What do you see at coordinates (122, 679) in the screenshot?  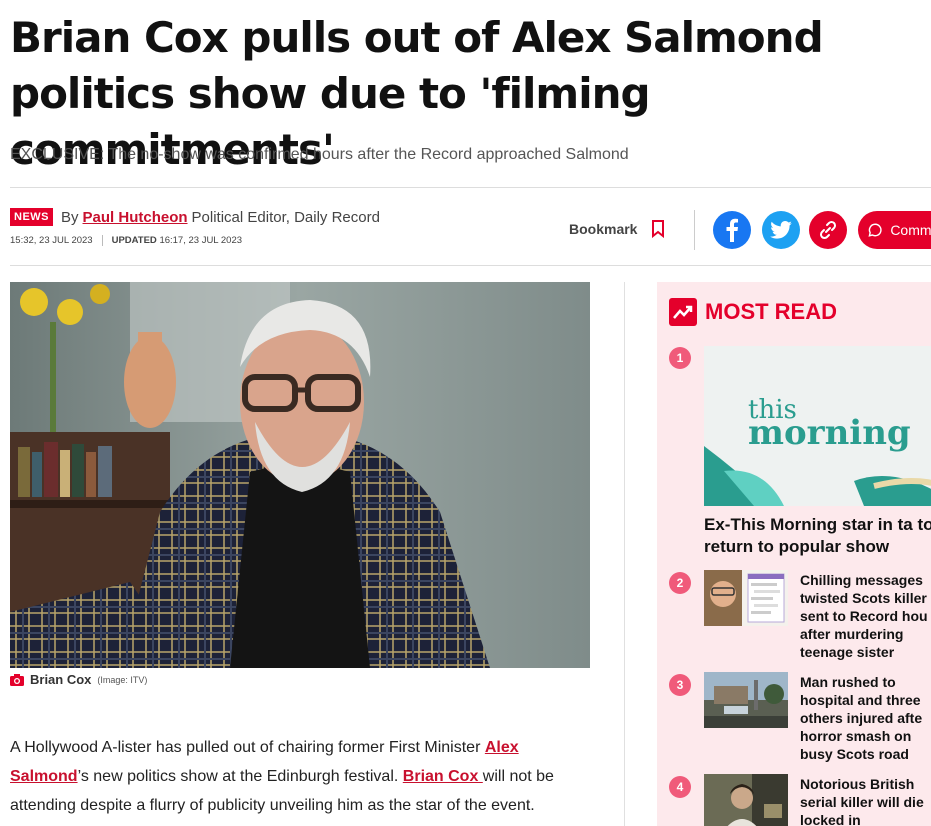 I see `caption-credit: (Image: ITV)` at bounding box center [122, 679].